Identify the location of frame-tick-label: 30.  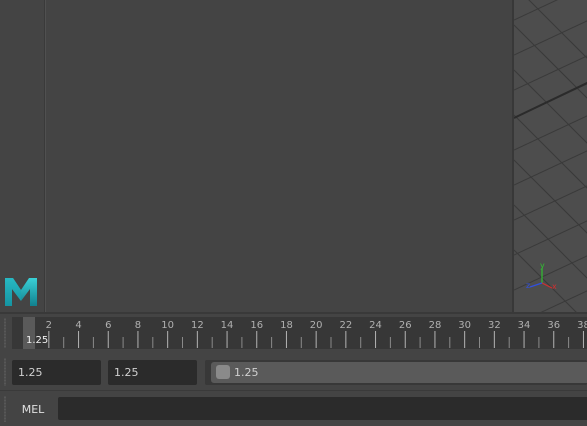
(464, 325).